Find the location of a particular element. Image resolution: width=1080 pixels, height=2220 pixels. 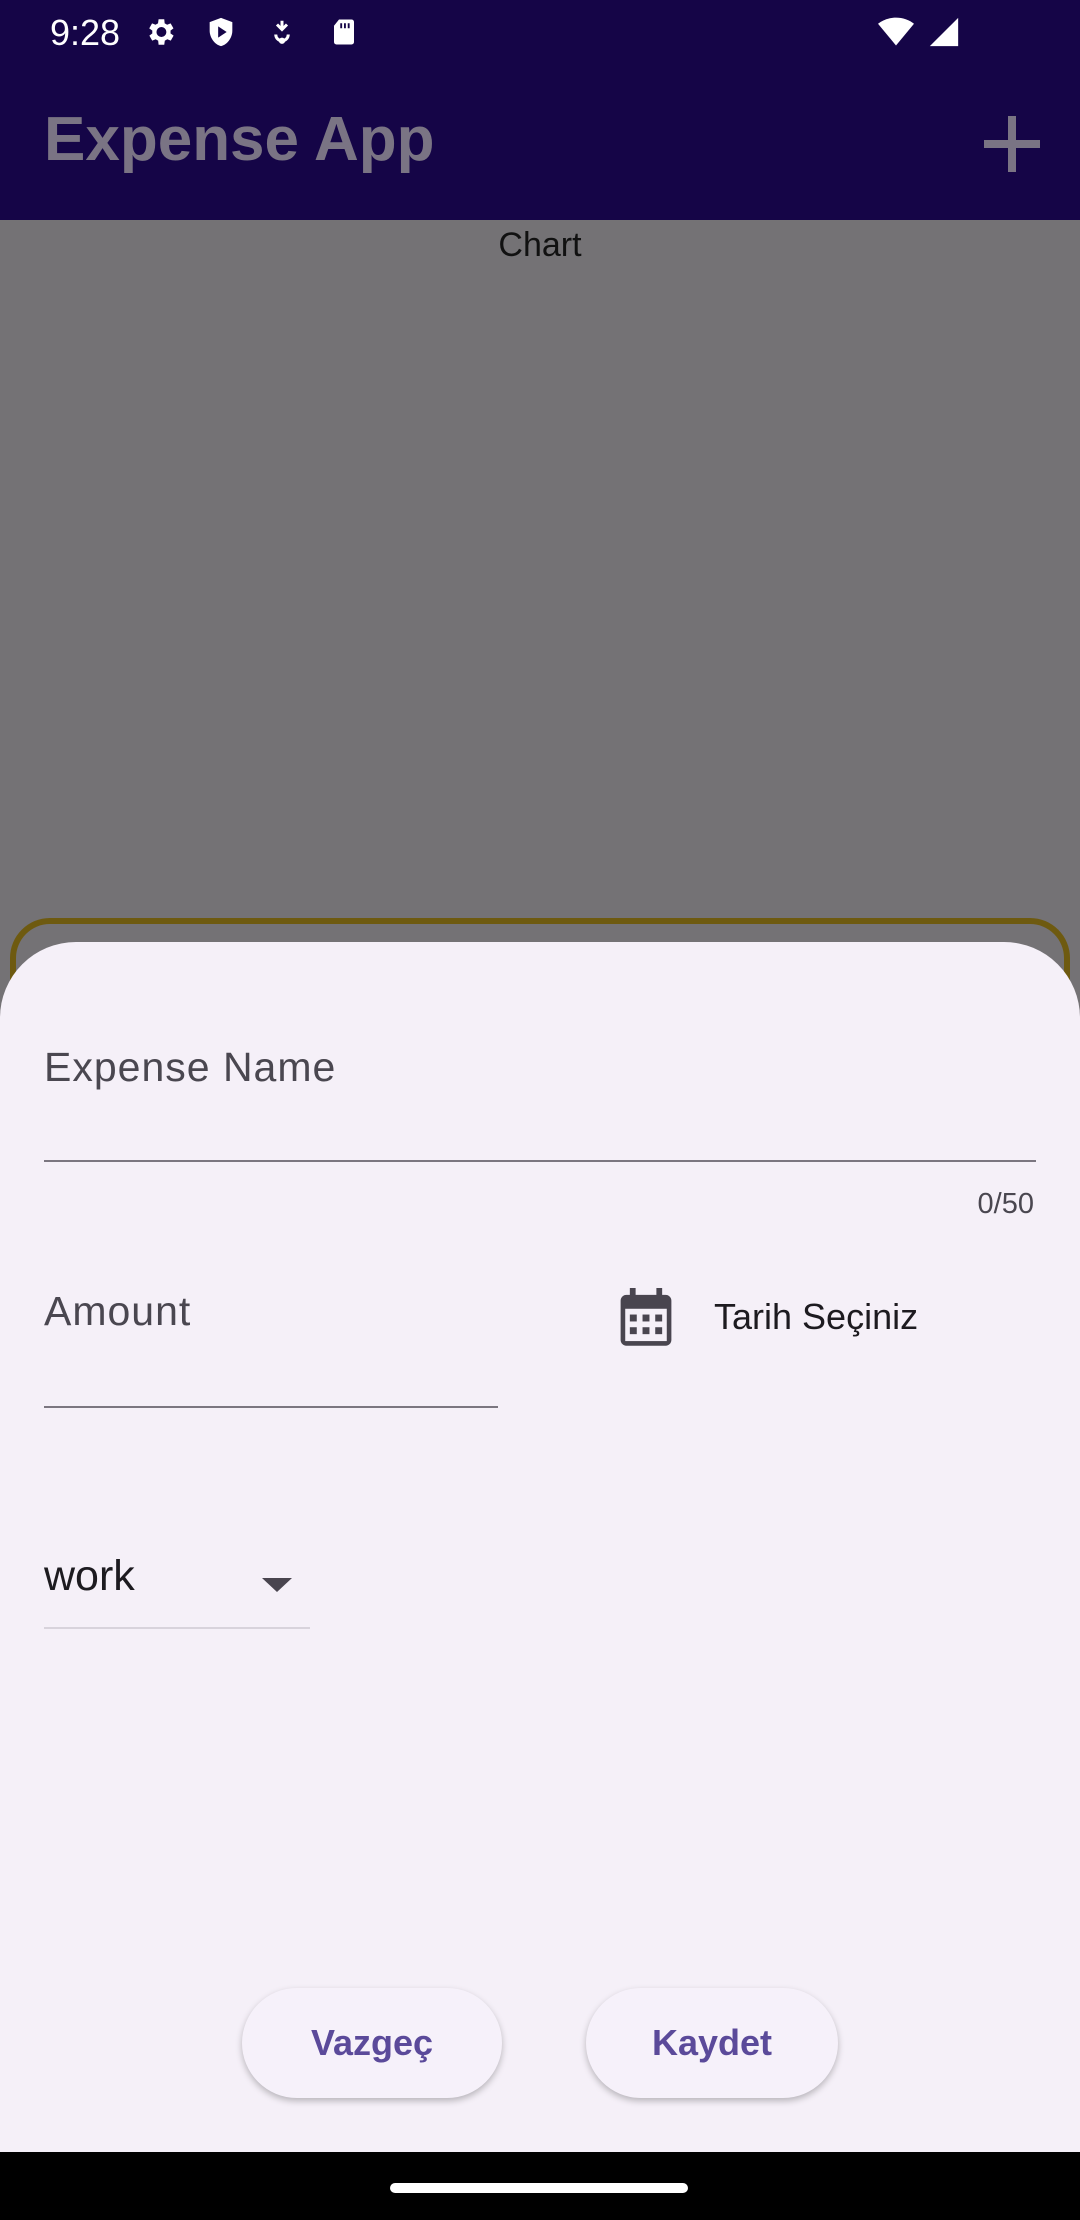

app-bar: Expense App is located at coordinates (540, 143).